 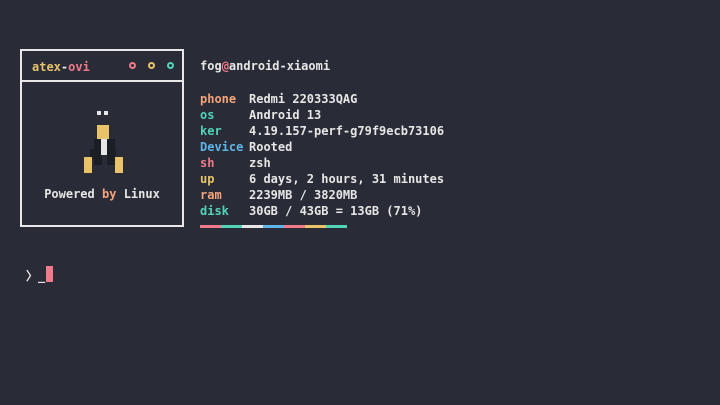 I want to click on info-key: phone, so click(x=218, y=99).